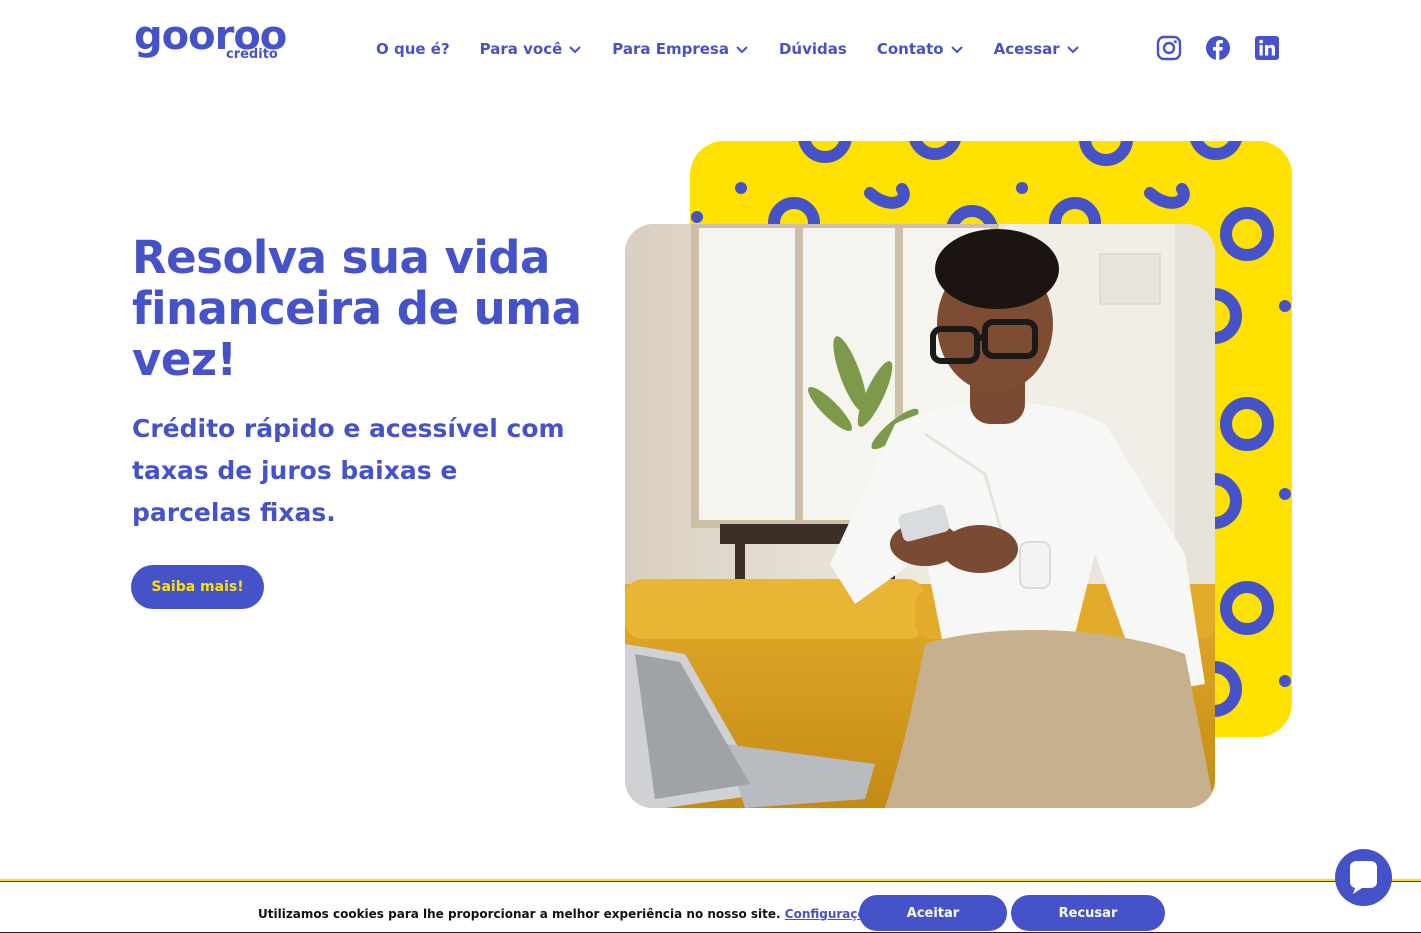  Describe the element at coordinates (197, 587) in the screenshot. I see `saiba-mais-button: Saiba mais!` at that location.